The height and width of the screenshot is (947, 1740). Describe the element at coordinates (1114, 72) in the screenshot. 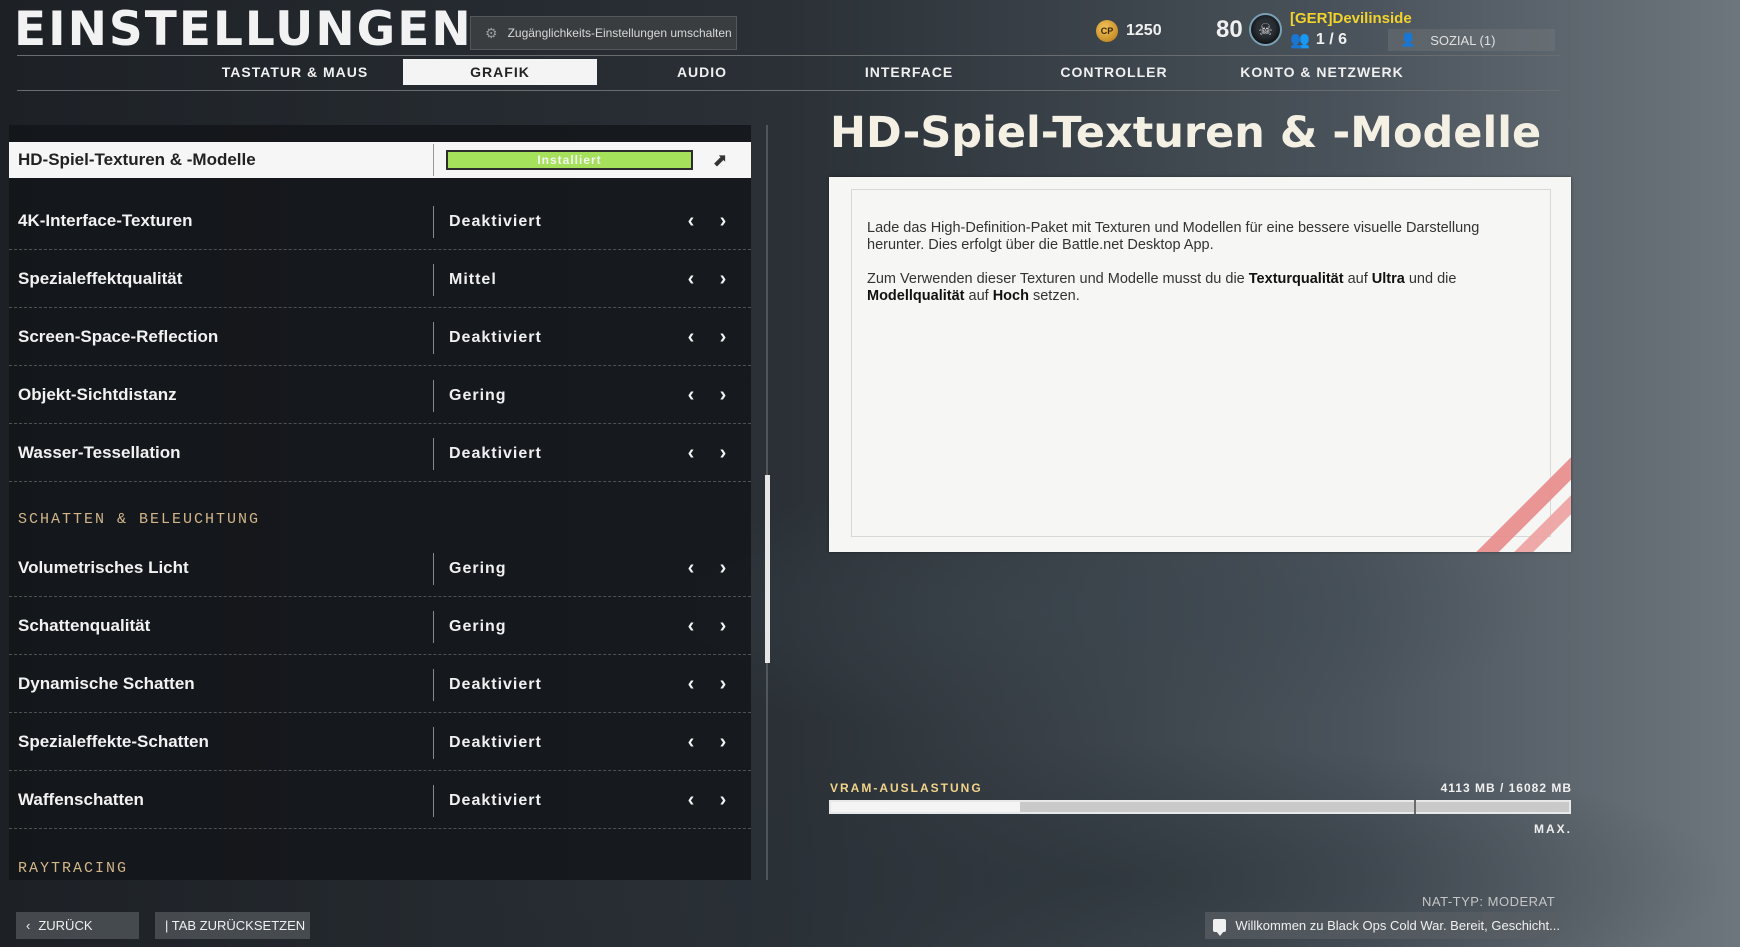

I see `tab-controller: CONTROLLER` at that location.